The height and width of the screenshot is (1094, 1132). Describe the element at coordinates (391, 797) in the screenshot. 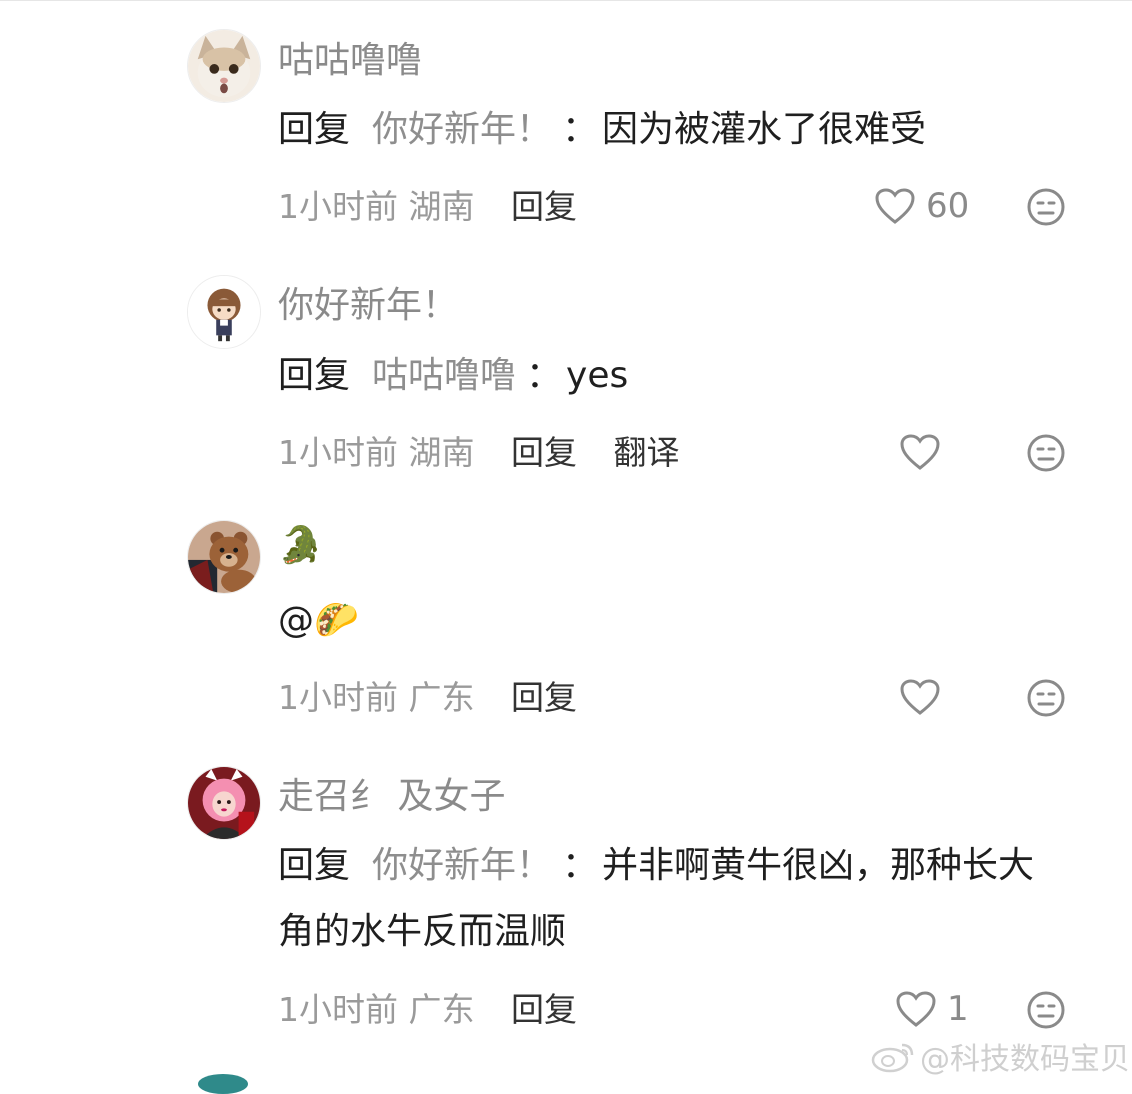

I see `comment-username: 走召纟 及女子` at that location.